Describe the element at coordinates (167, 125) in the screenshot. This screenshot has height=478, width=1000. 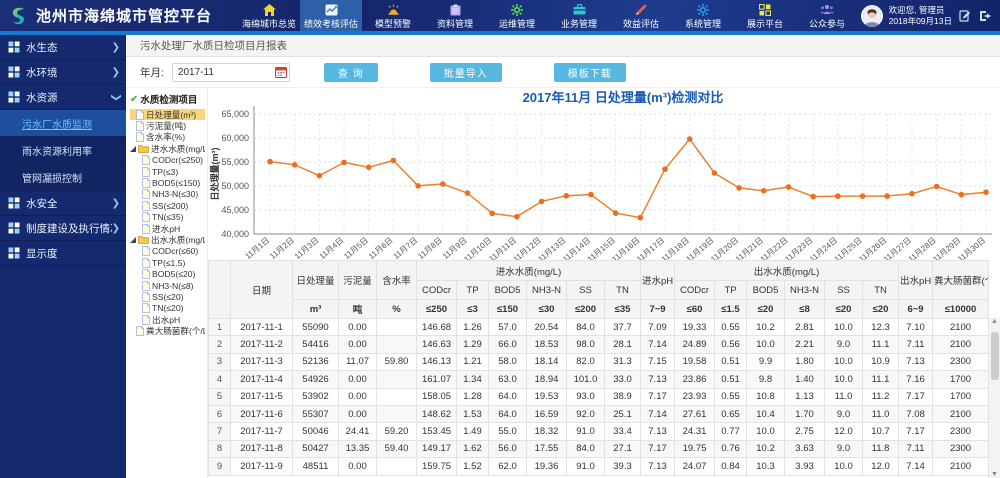
I see `tree-item-1: 污泥量(吨)` at that location.